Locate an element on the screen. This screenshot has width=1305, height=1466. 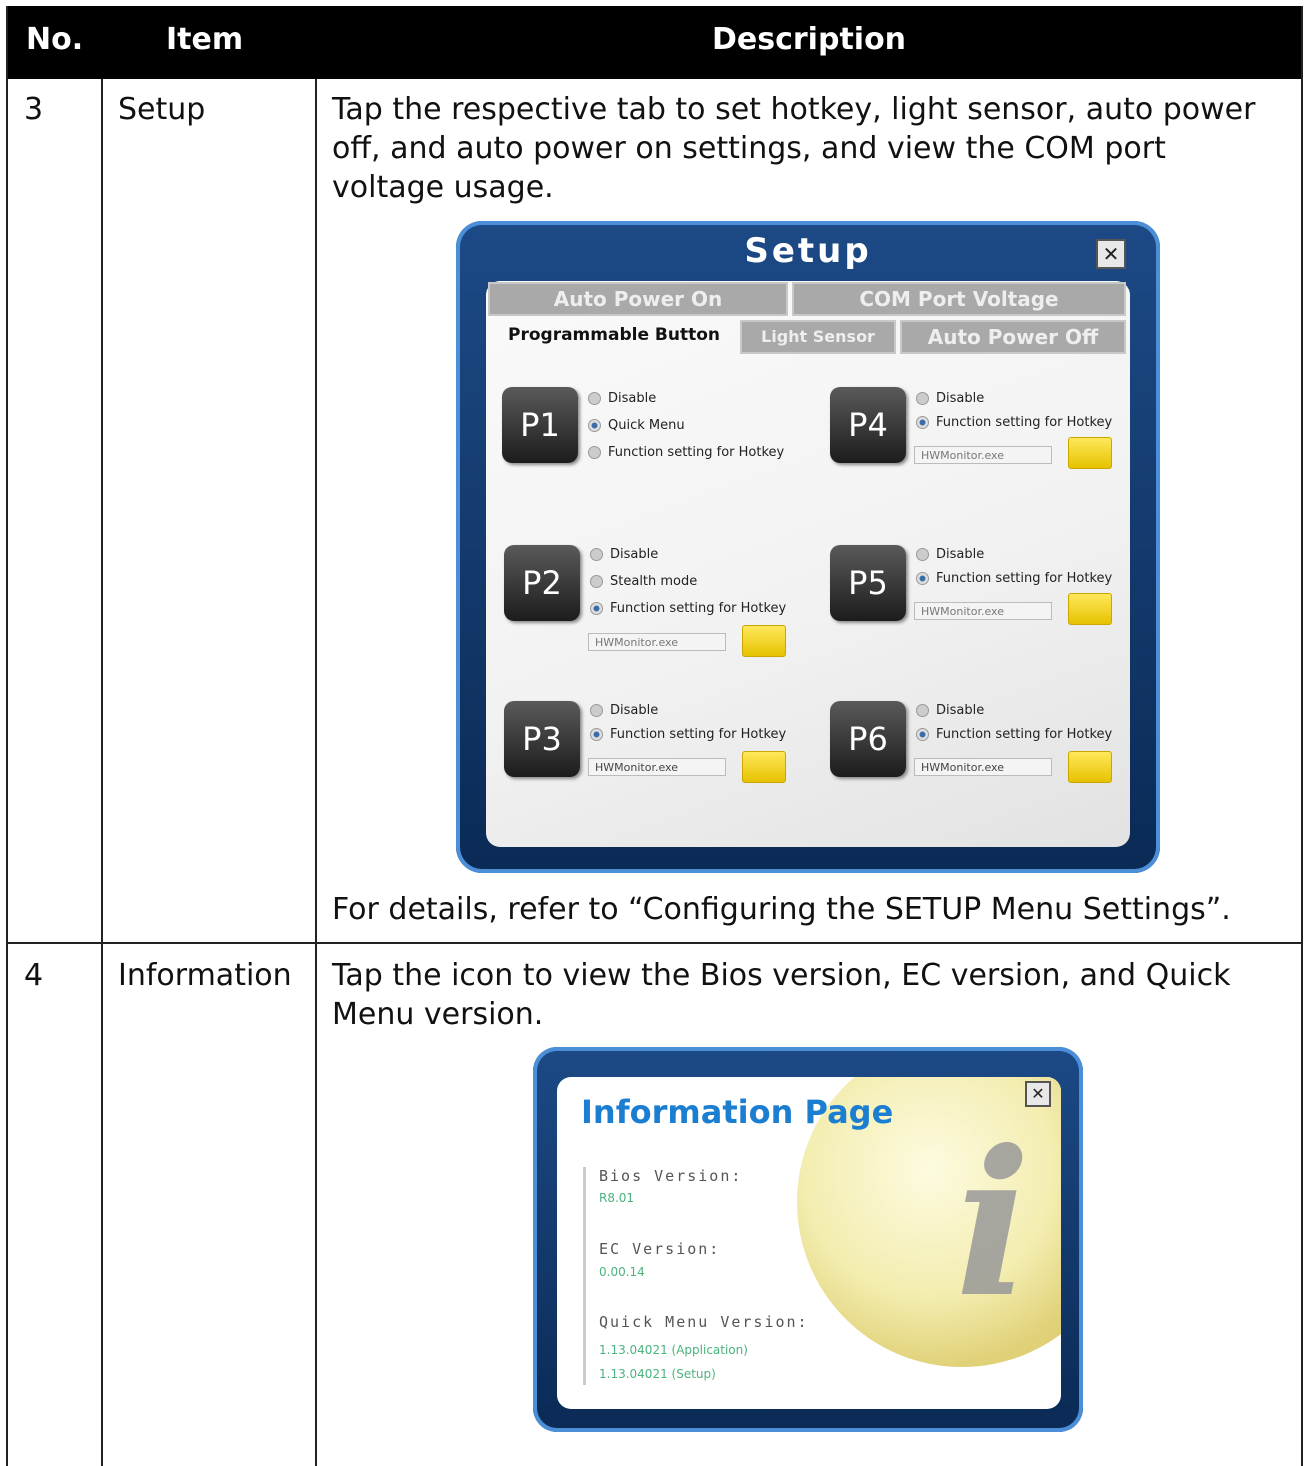
info-icon: i is located at coordinates (993, 1224).